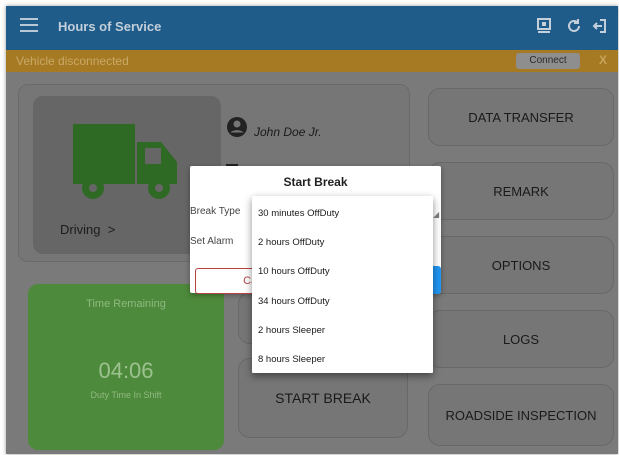 Image resolution: width=619 pixels, height=455 pixels. I want to click on chevron-right-icon: >, so click(111, 229).